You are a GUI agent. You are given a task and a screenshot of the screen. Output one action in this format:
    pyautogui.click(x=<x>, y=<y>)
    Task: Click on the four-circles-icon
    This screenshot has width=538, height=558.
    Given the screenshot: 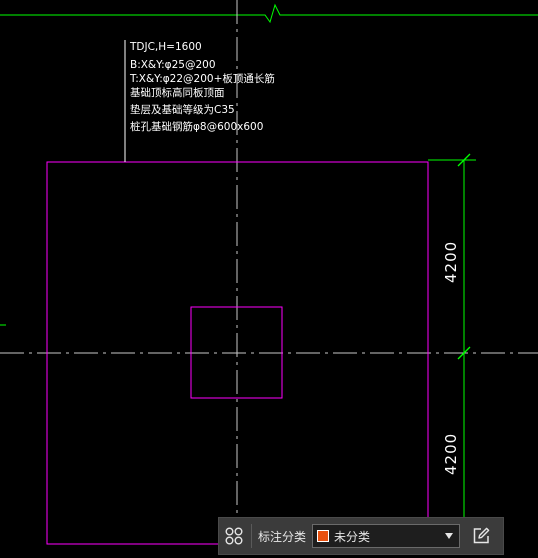 What is the action you would take?
    pyautogui.click(x=234, y=536)
    